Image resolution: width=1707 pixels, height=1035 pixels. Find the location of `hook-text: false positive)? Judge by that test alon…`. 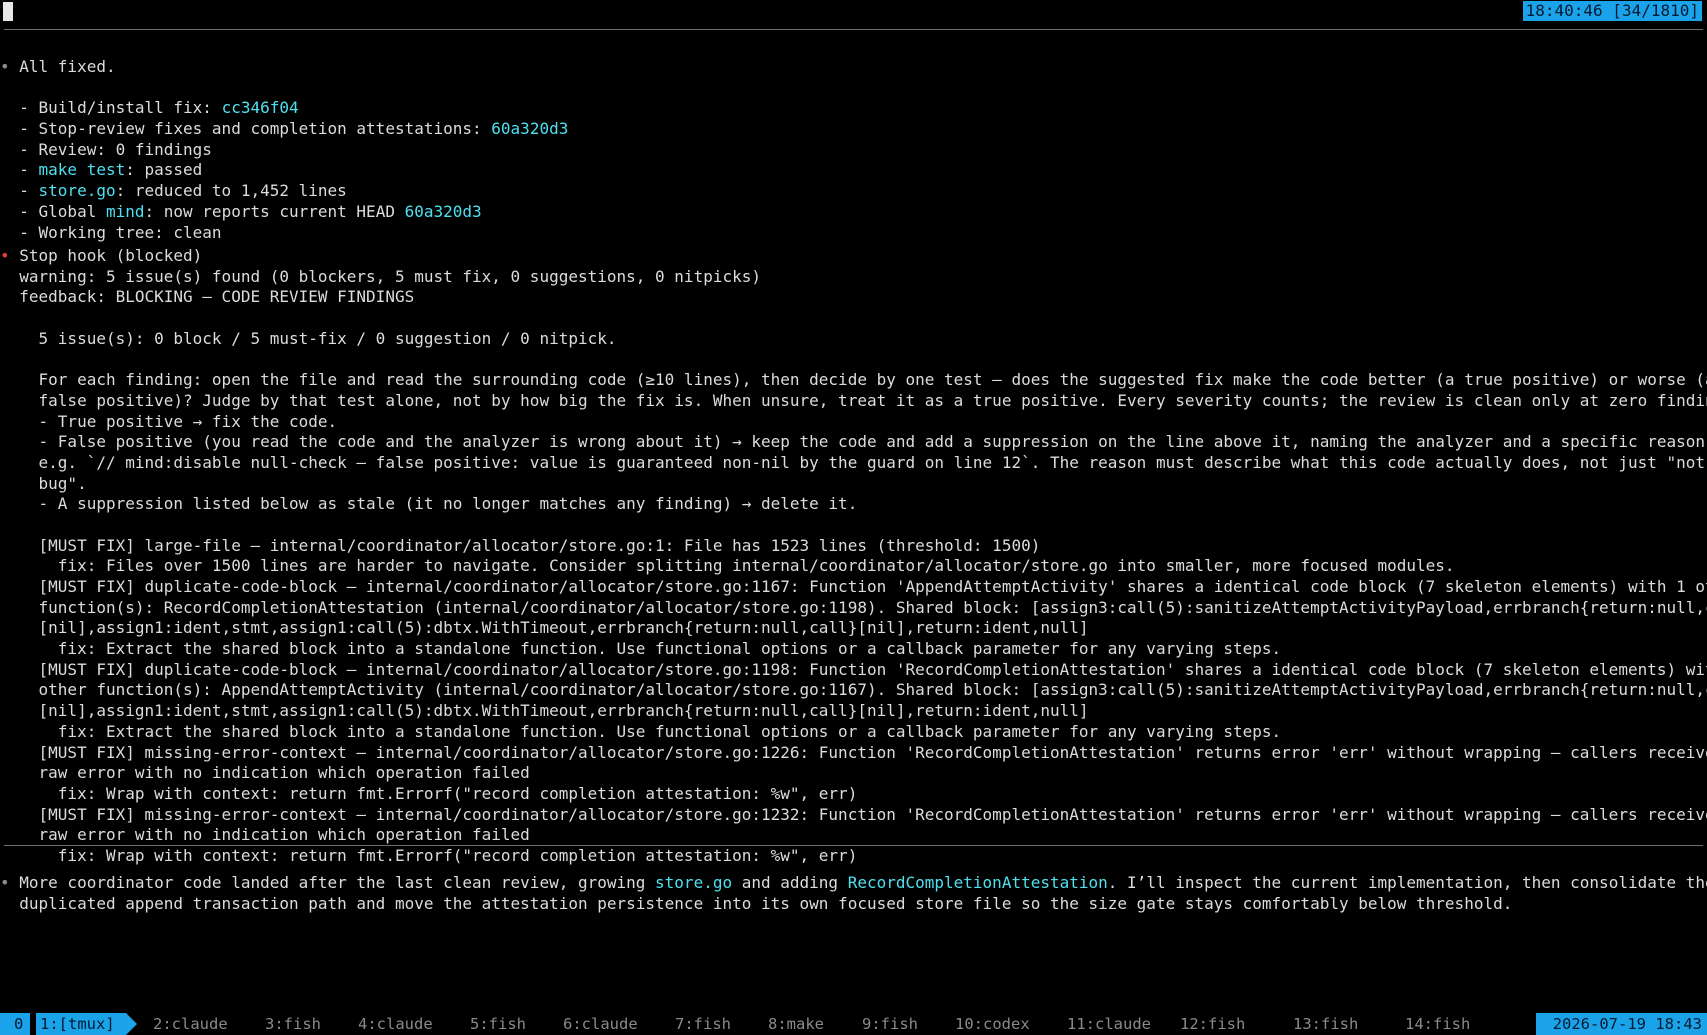

hook-text: false positive)? Judge by that test alon… is located at coordinates (863, 400).